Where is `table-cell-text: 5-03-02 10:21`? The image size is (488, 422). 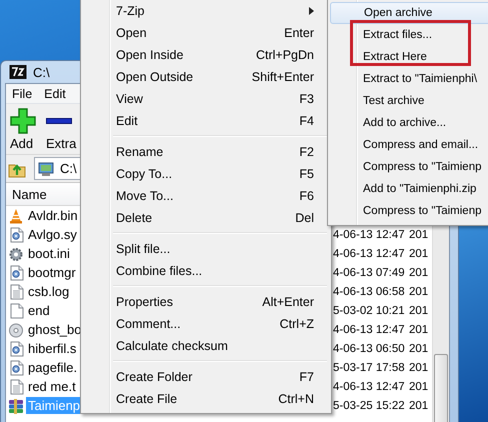
table-cell-text: 5-03-02 10:21 is located at coordinates (369, 310).